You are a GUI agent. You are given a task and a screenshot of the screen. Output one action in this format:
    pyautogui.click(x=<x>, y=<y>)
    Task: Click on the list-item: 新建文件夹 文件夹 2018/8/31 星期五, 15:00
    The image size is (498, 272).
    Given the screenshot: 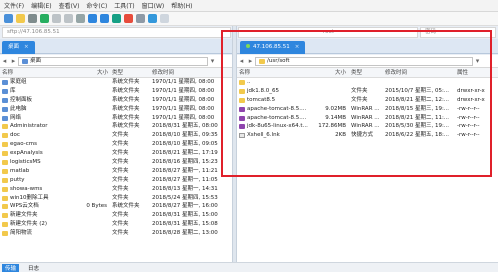 What is the action you would take?
    pyautogui.click(x=116, y=215)
    